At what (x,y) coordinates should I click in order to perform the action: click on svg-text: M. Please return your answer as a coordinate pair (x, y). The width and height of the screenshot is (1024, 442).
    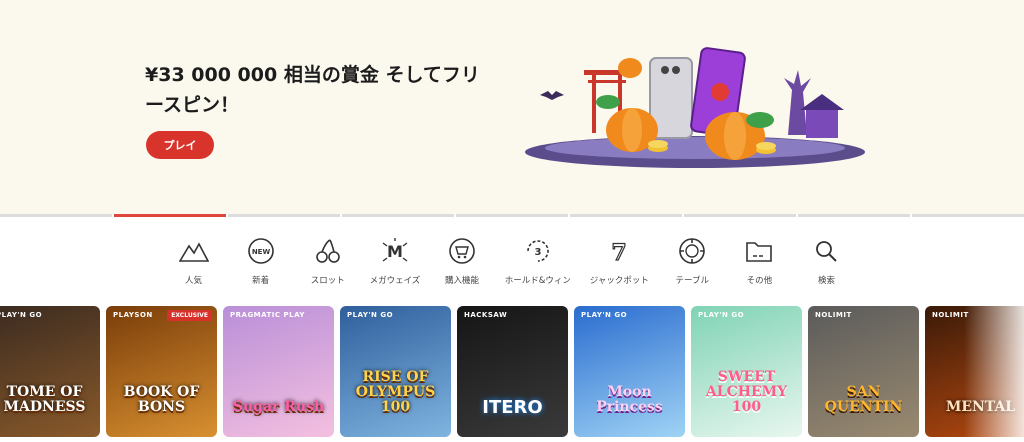
    Looking at the image, I should click on (395, 251).